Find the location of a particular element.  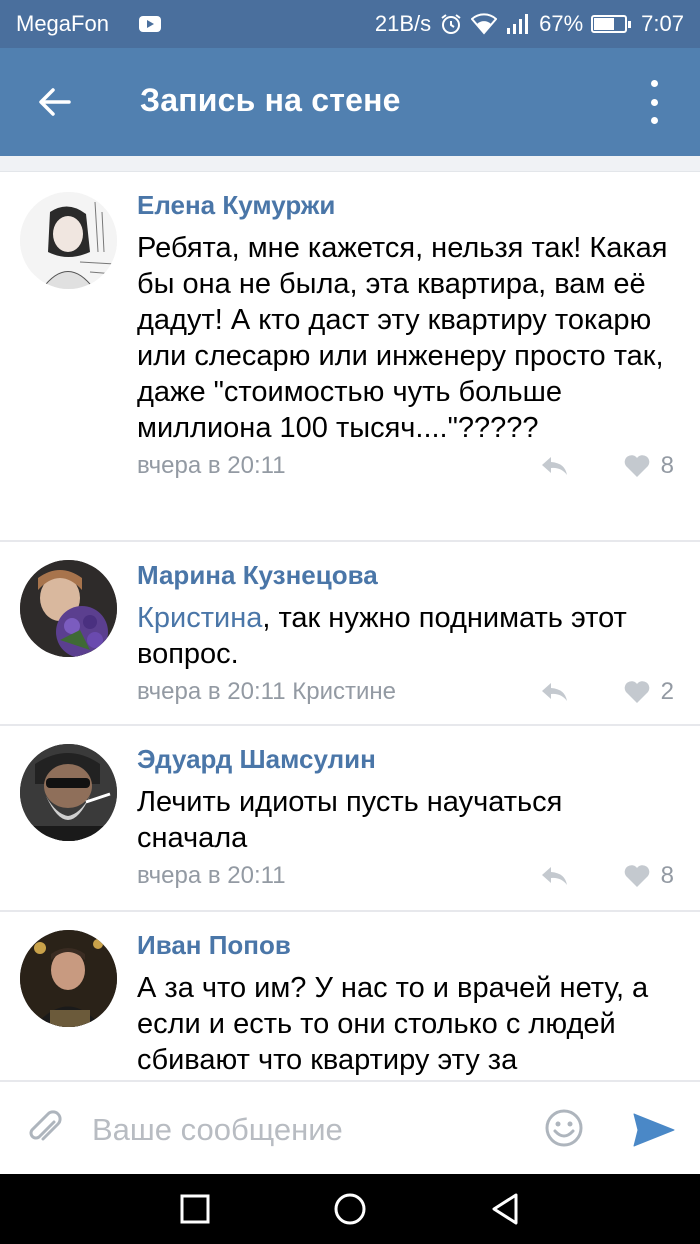

home-icon is located at coordinates (350, 1209).